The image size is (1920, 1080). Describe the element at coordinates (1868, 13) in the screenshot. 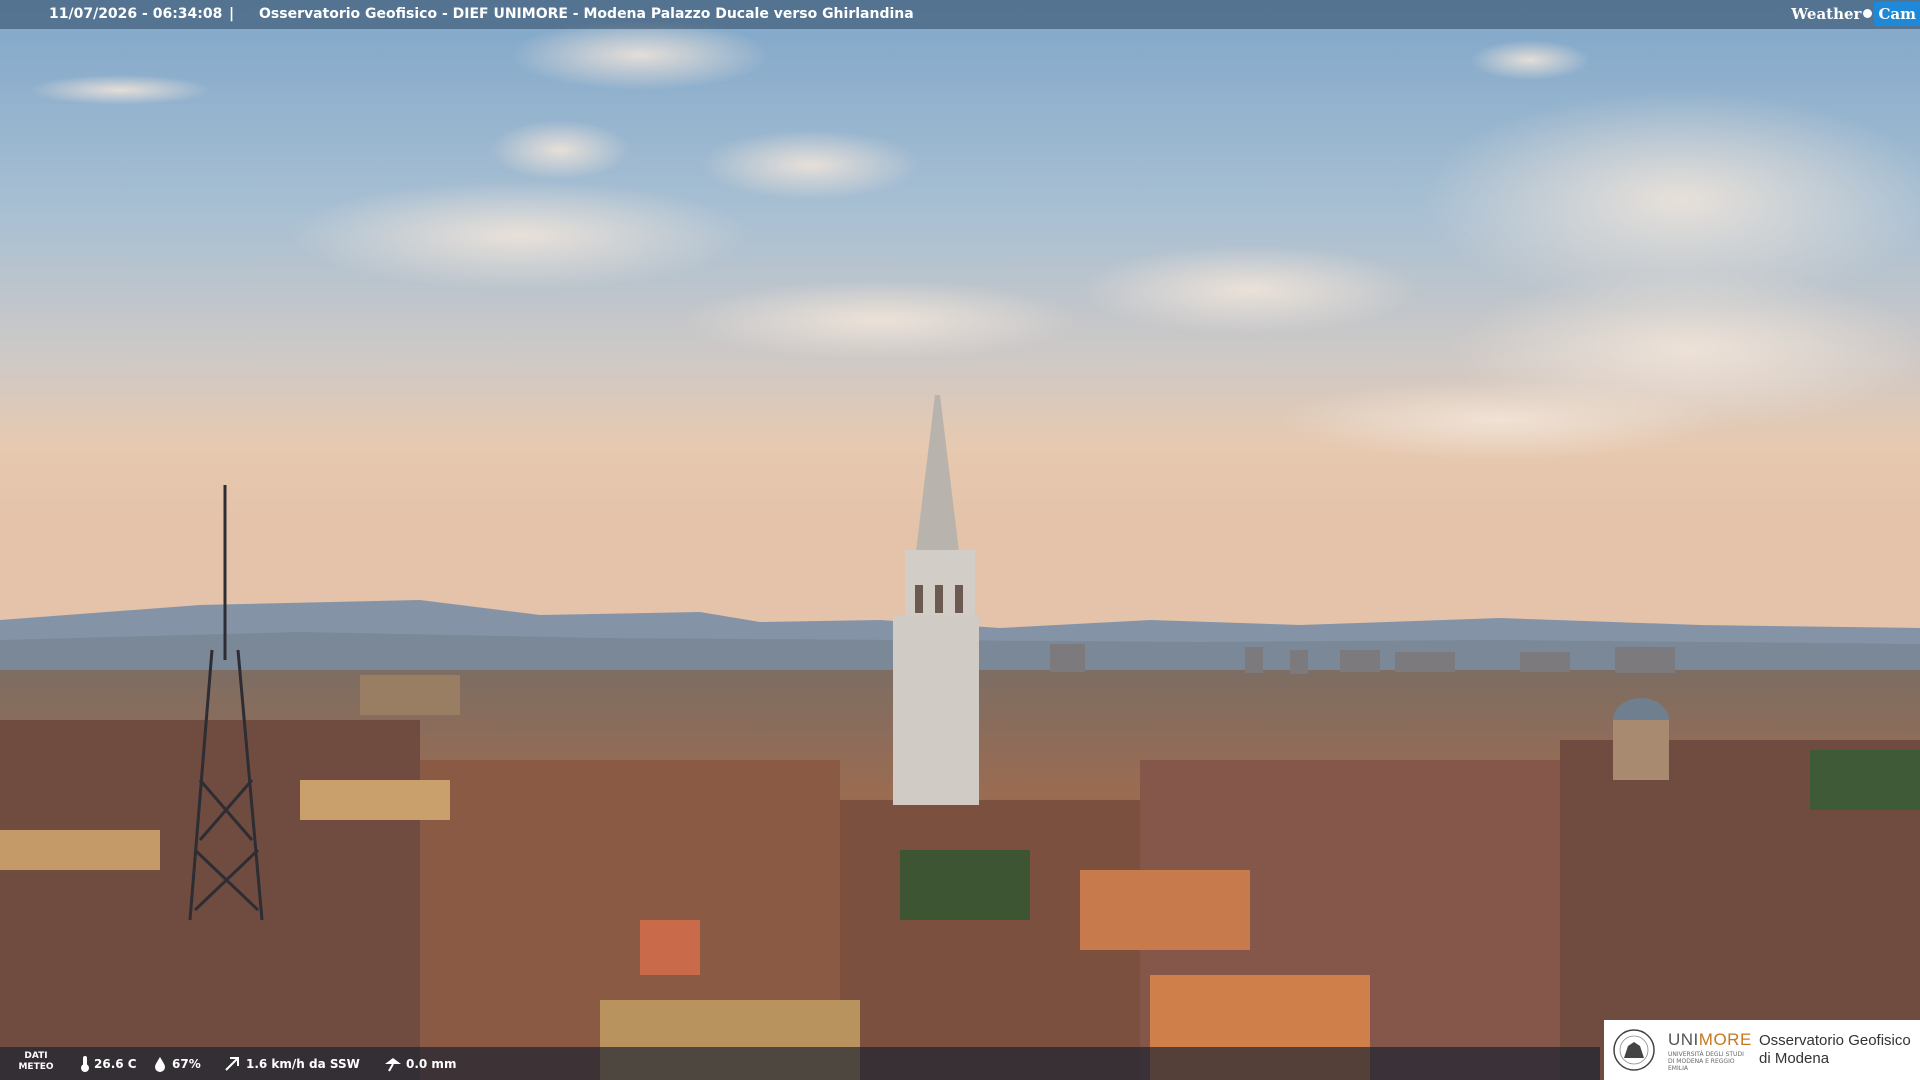

I see `brand-dot-icon` at that location.